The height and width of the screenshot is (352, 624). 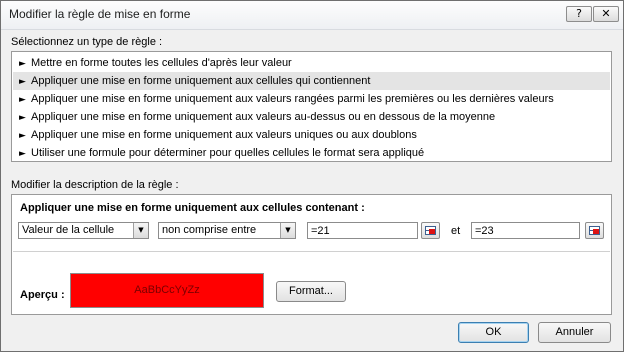 I want to click on operator-select-label: non comprise entre, so click(x=209, y=230).